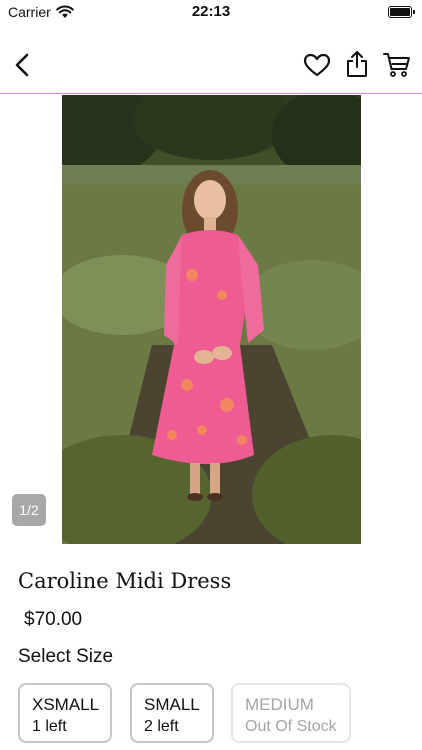 The height and width of the screenshot is (750, 422). What do you see at coordinates (49, 726) in the screenshot?
I see `size-stock: 1 left` at bounding box center [49, 726].